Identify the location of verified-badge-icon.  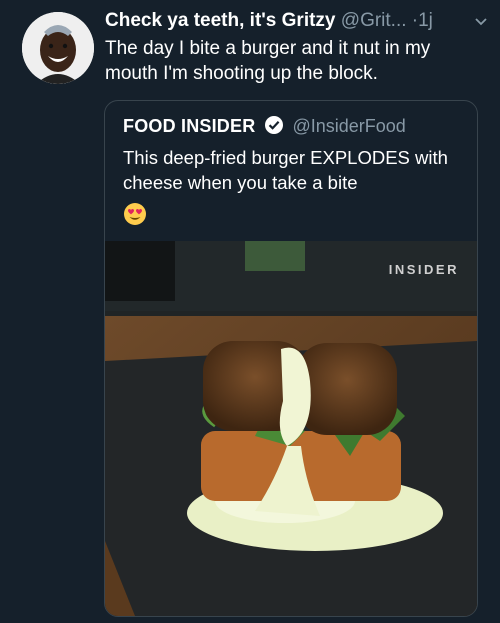
(274, 127).